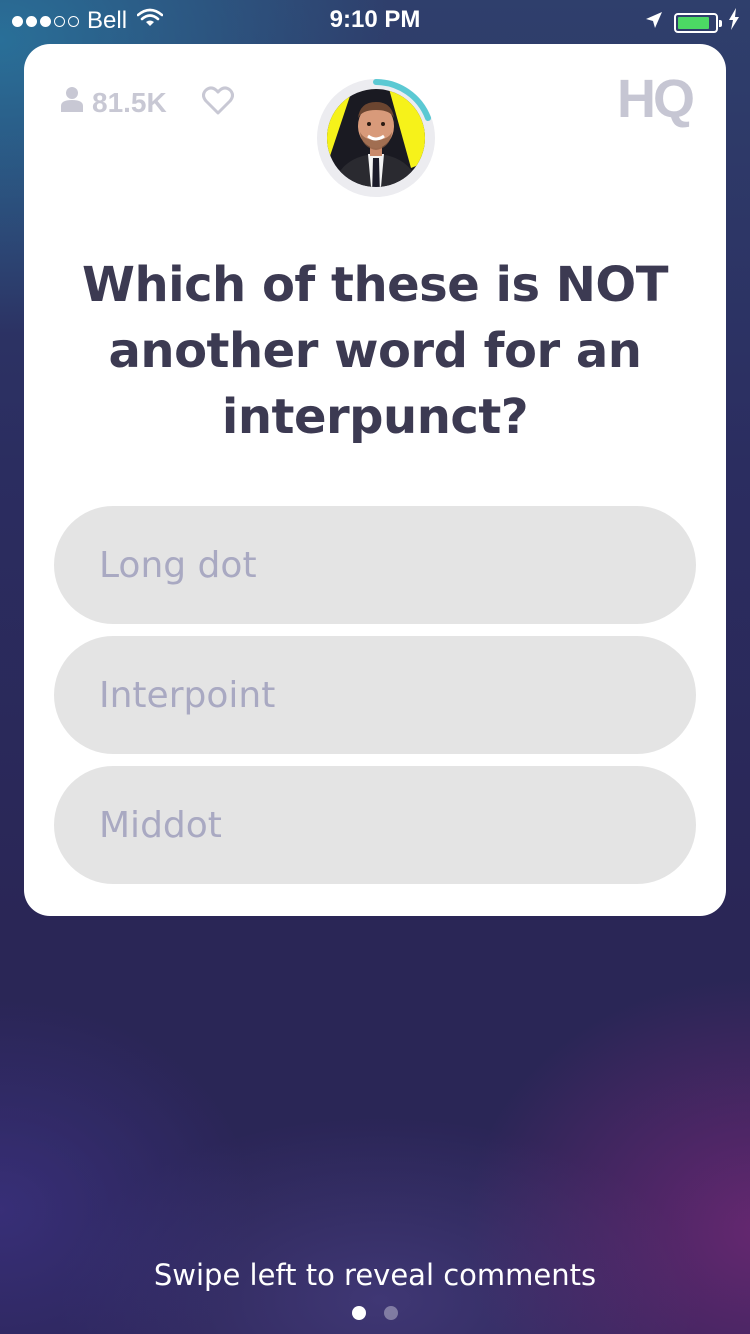  Describe the element at coordinates (375, 695) in the screenshot. I see `answer-option-2: Interpoint` at that location.